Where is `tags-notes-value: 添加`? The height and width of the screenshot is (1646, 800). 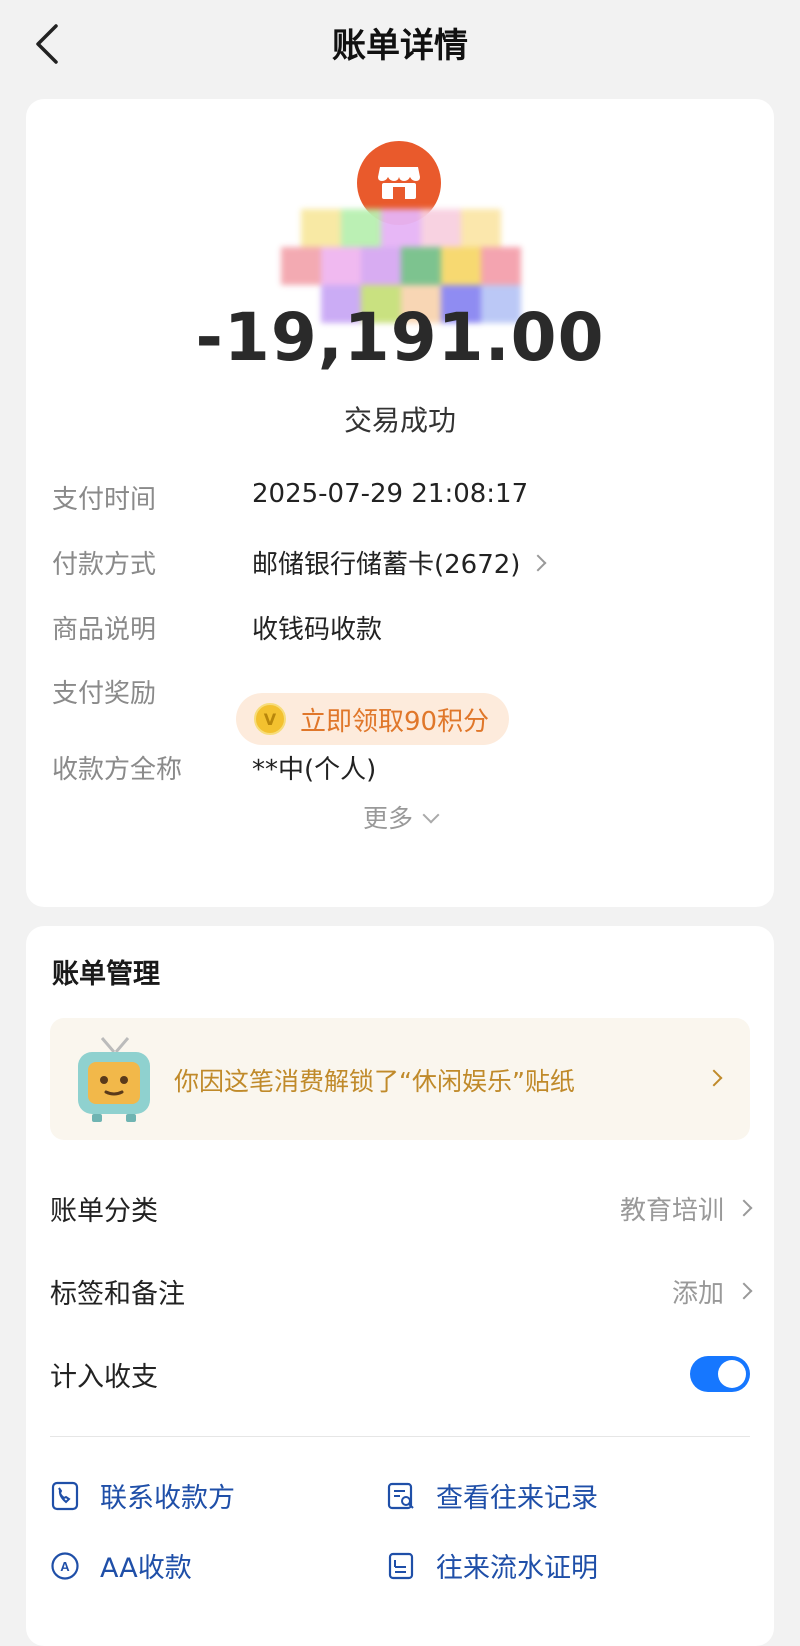
tags-notes-value: 添加 is located at coordinates (712, 1291).